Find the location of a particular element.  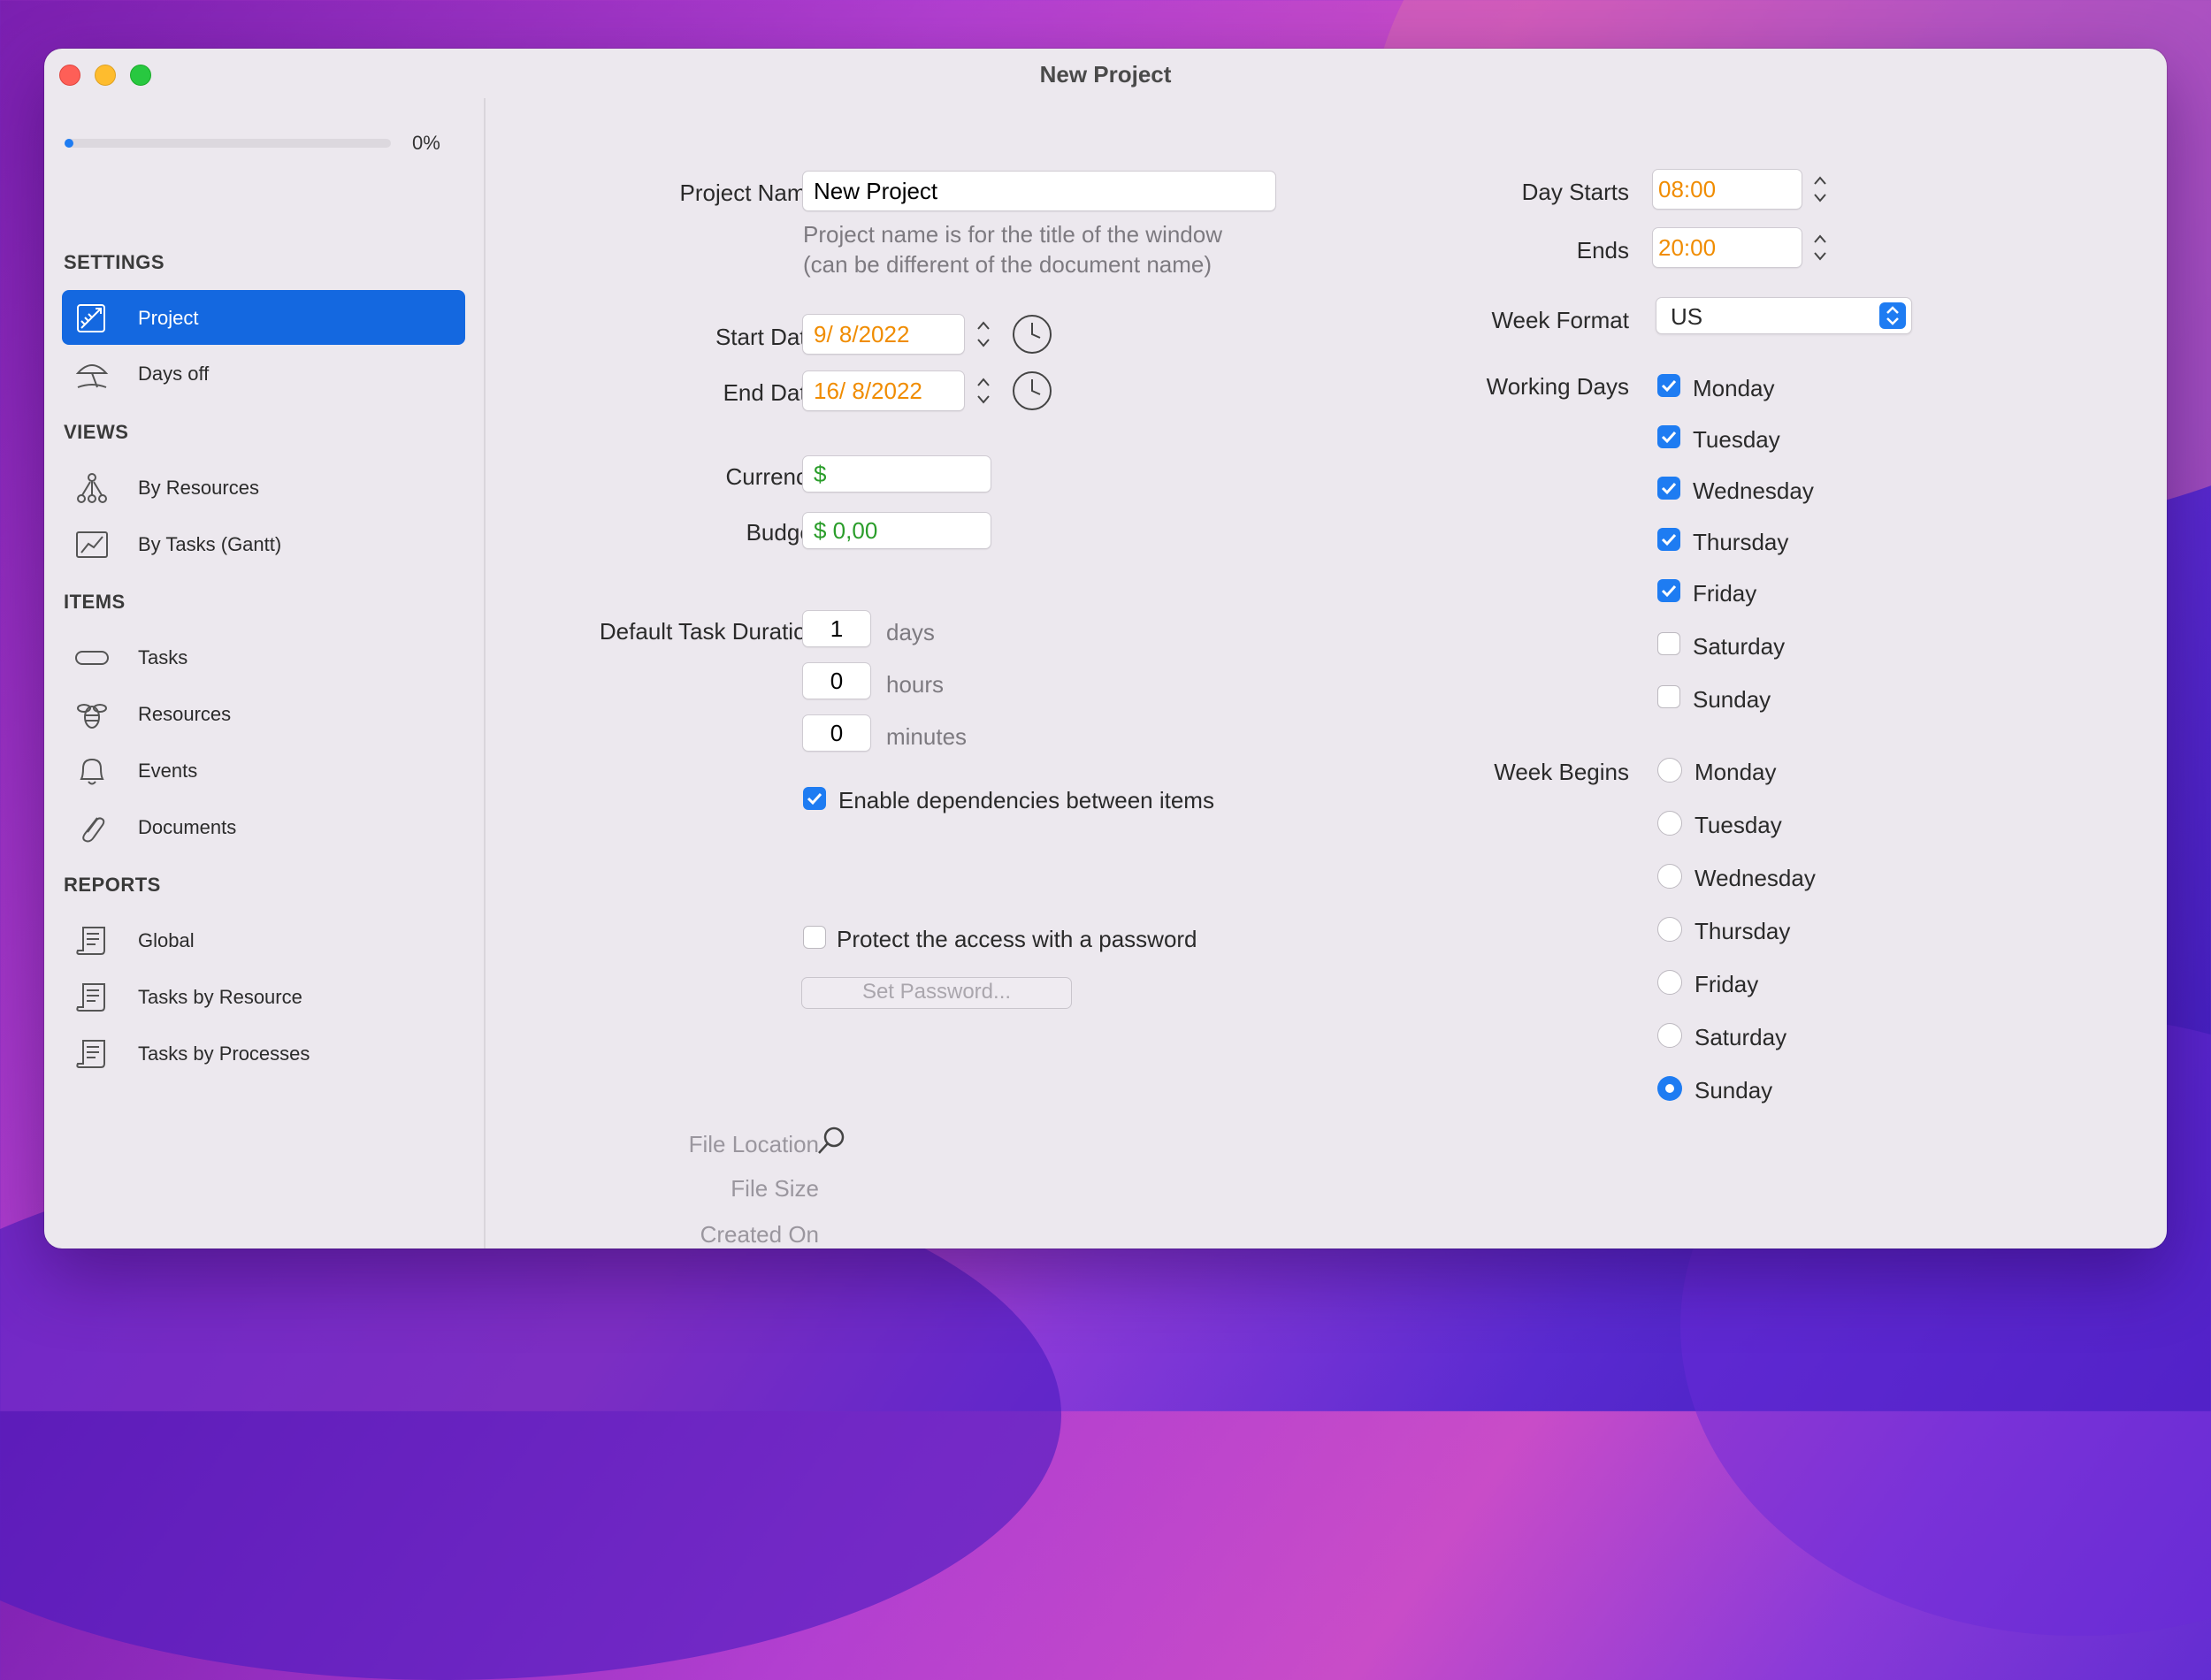

title-bar: New Project is located at coordinates (1105, 73).